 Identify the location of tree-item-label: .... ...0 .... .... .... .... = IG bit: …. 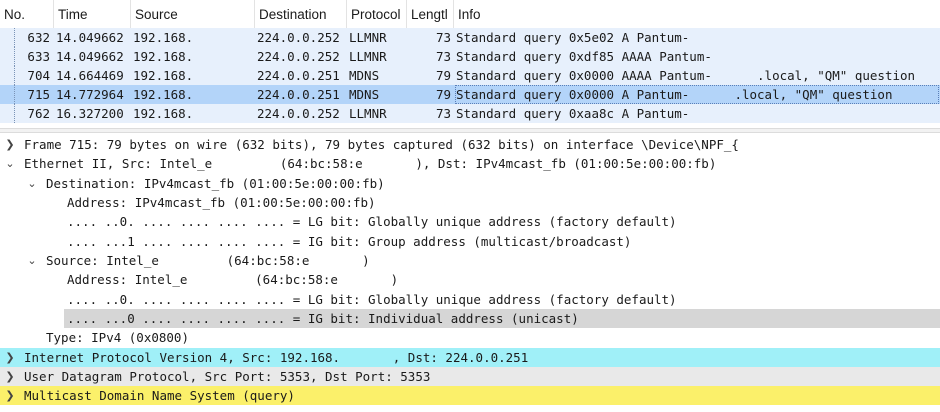
(323, 318).